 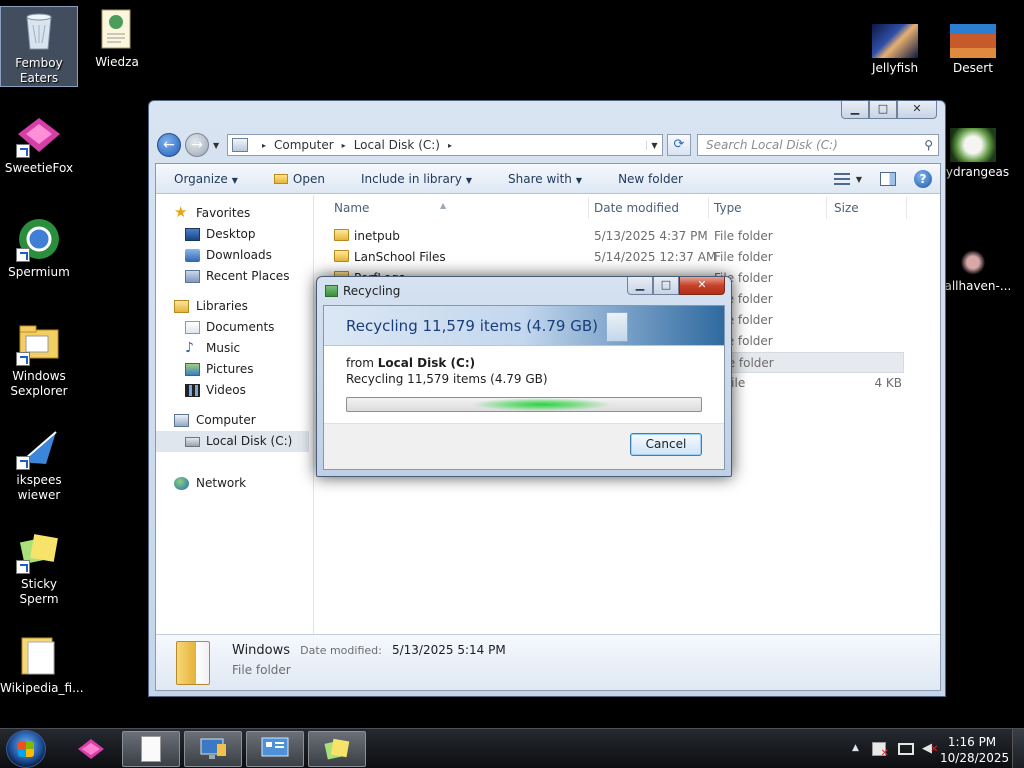 I want to click on taskbar-remote-desktop, so click(x=213, y=749).